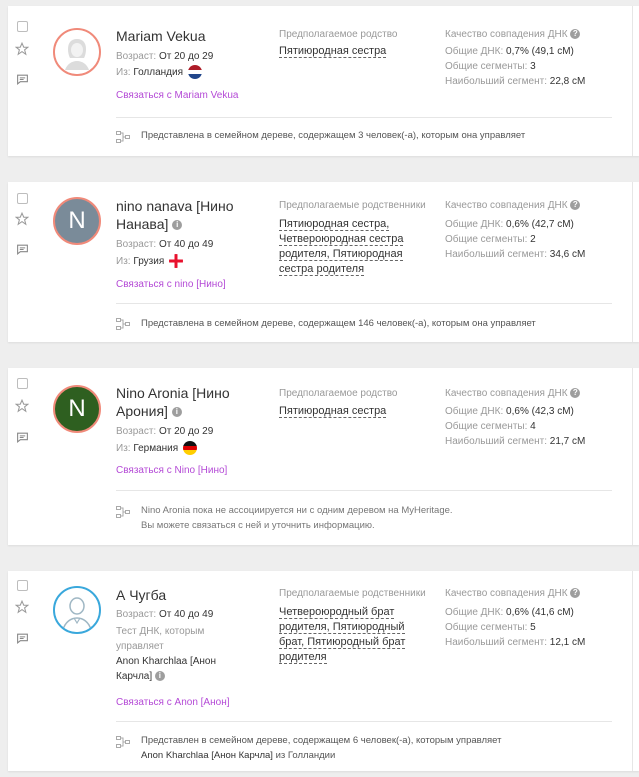 This screenshot has height=777, width=639. Describe the element at coordinates (134, 676) in the screenshot. I see `manager-name-line2: Карчла]` at that location.